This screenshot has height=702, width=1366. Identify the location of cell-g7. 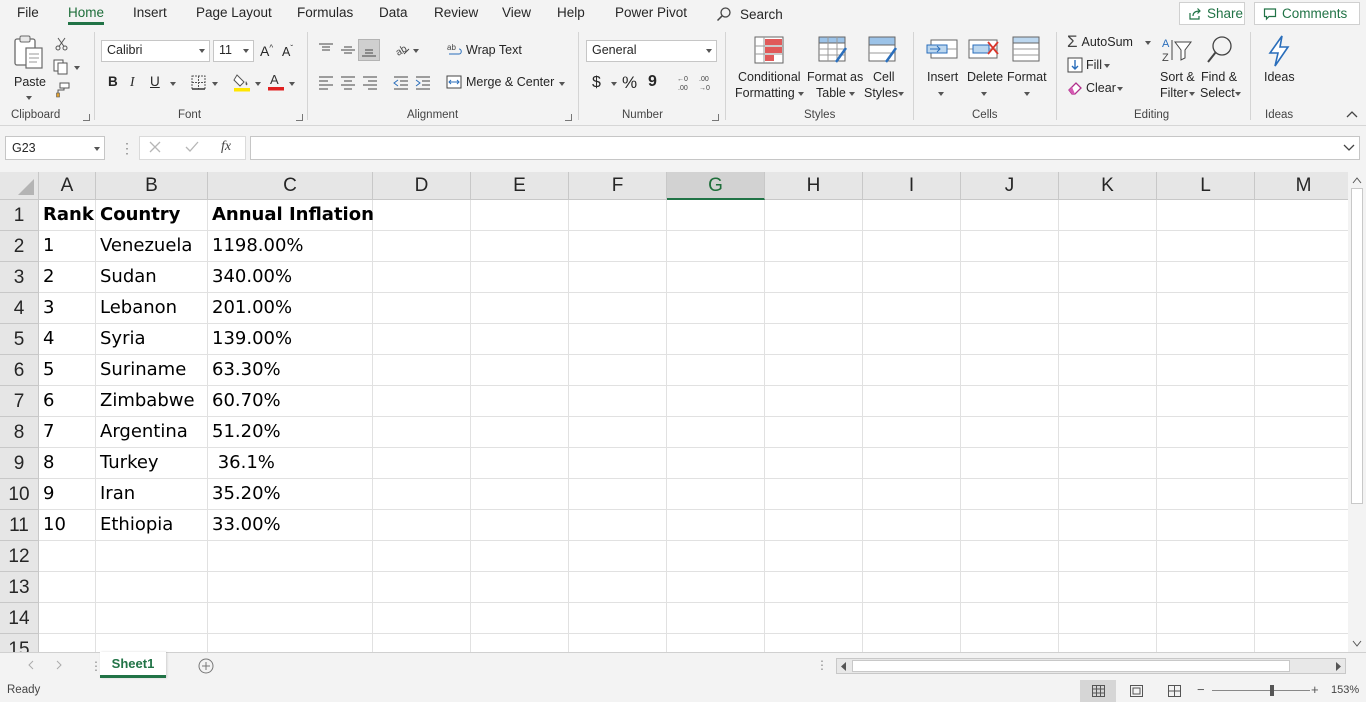
(716, 401).